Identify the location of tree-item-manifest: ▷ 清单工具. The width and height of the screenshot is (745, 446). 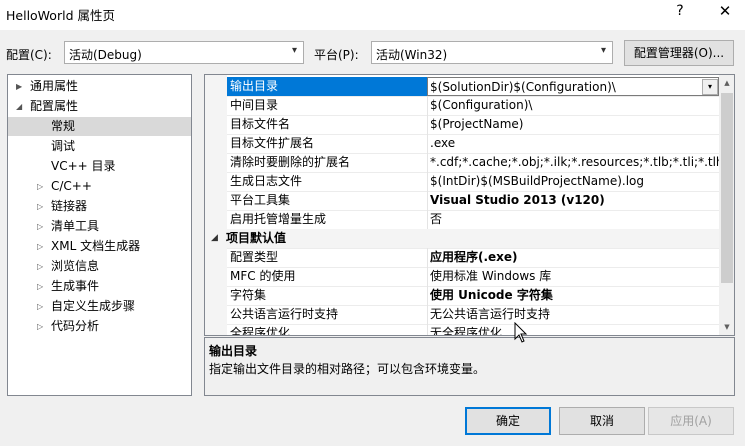
(99, 226).